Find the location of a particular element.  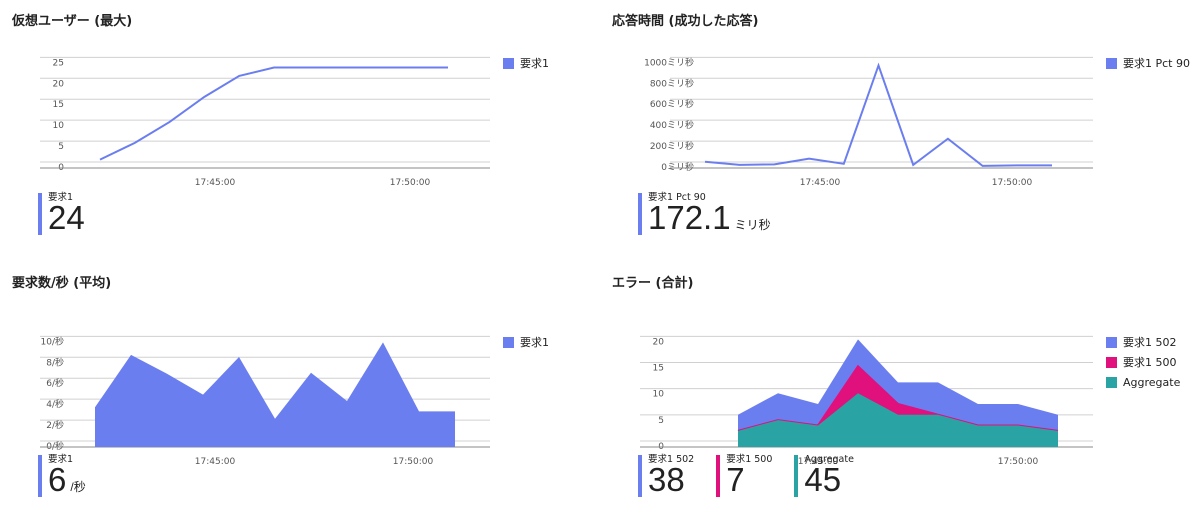

legend: 要求1 502 要求1 500 Aggregate is located at coordinates (1143, 362).